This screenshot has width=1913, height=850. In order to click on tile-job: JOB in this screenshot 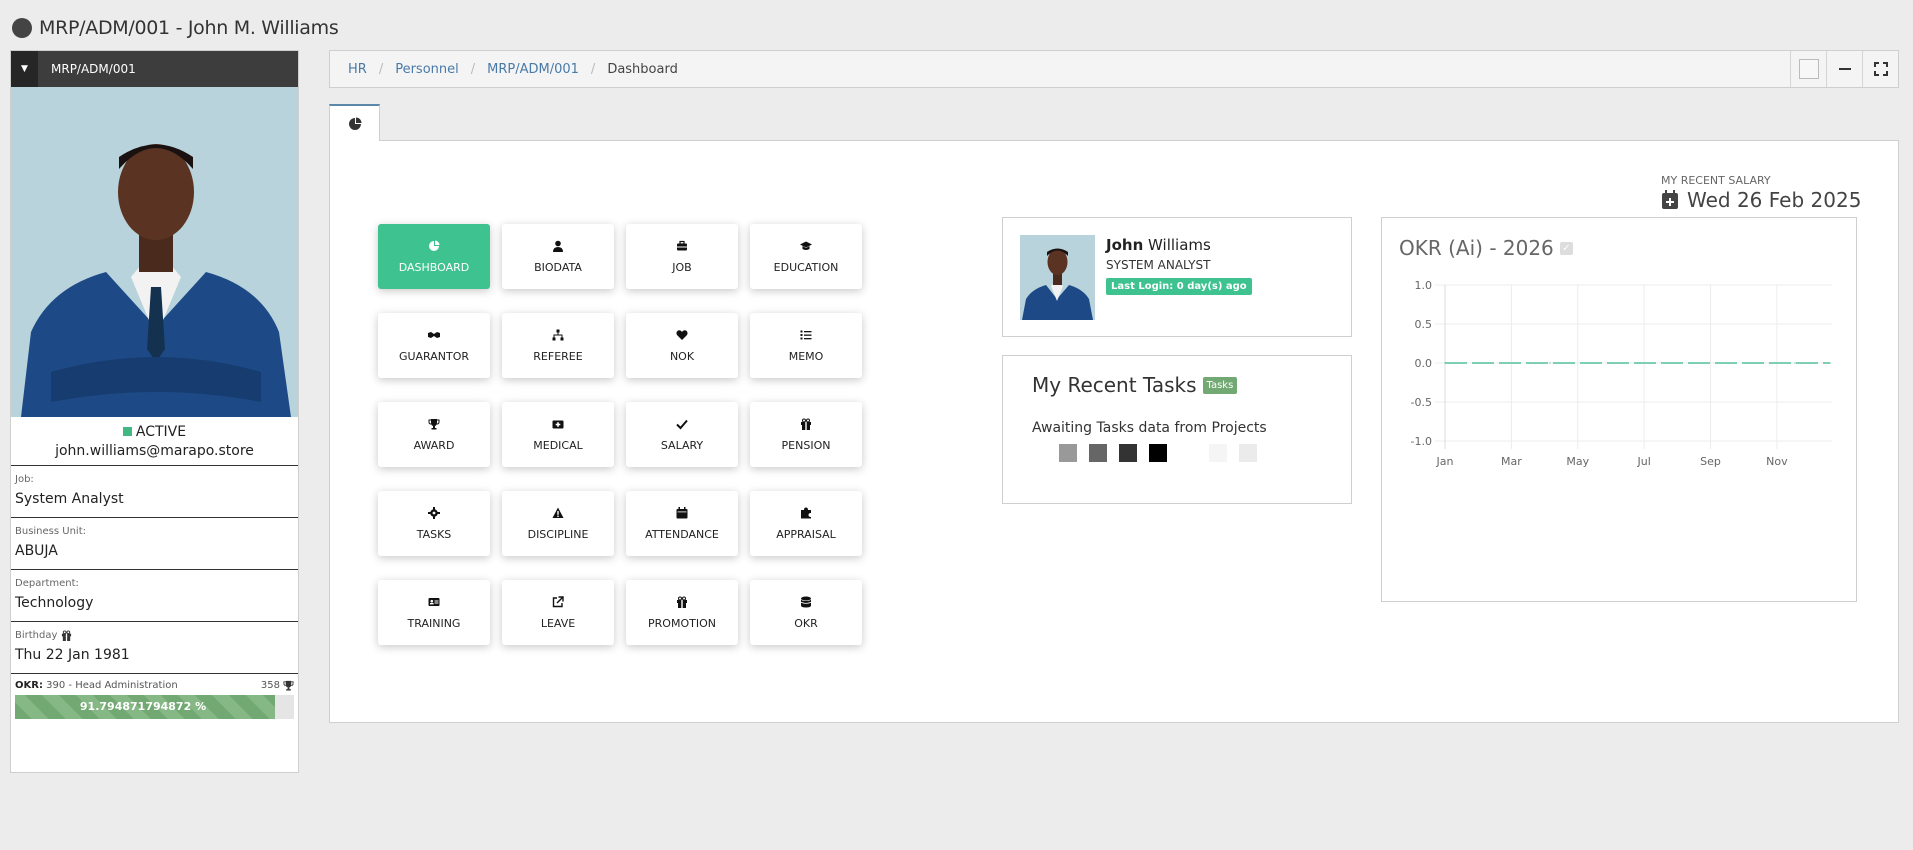, I will do `click(682, 256)`.